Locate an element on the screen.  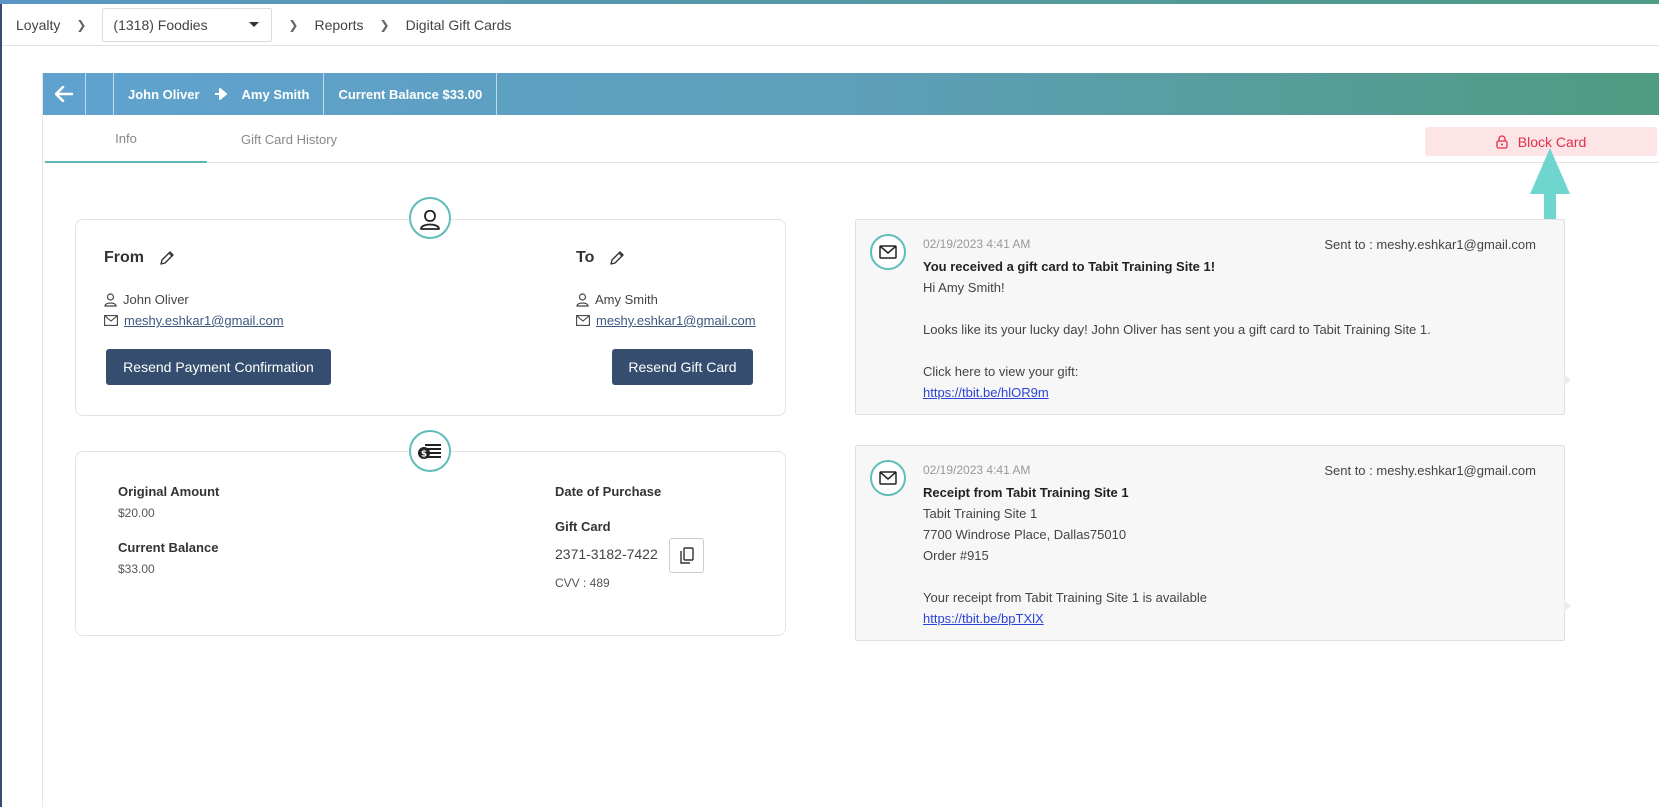
tab-gift-card-history: Gift Card History is located at coordinates (289, 139).